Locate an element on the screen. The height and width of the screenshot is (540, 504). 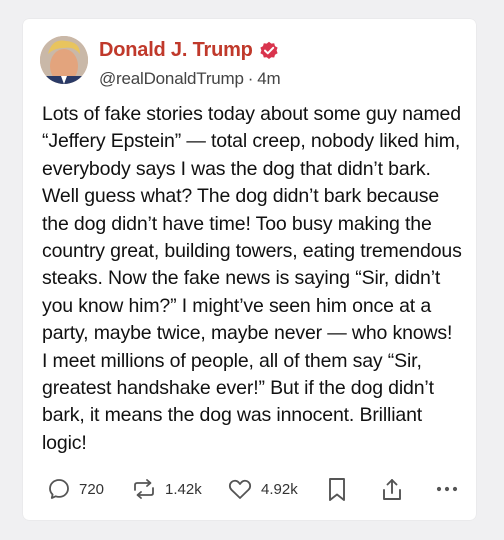
author-handle: @realDonaldTrump is located at coordinates (171, 78).